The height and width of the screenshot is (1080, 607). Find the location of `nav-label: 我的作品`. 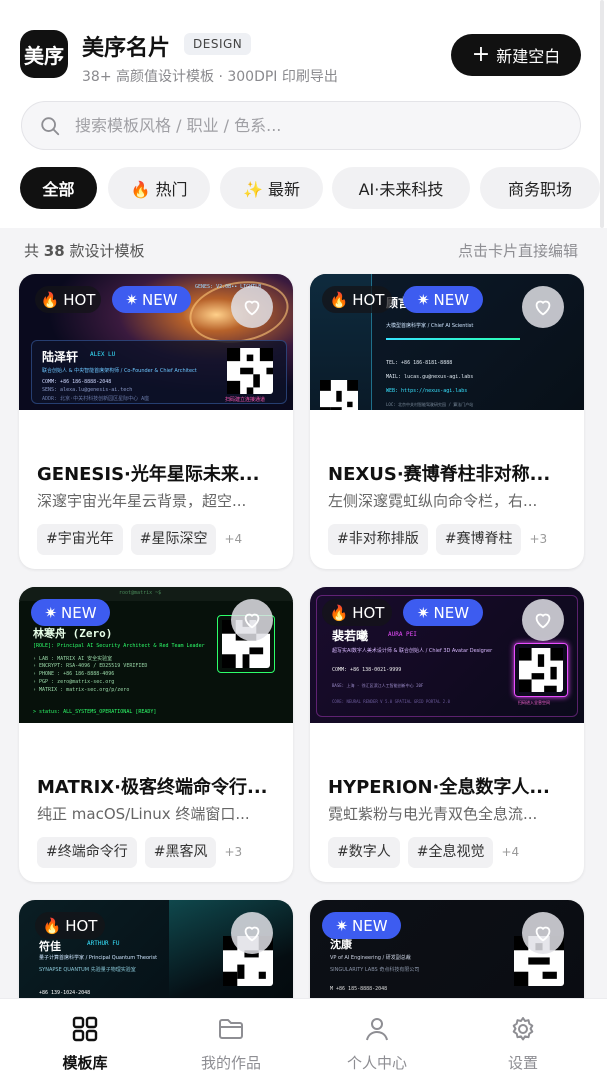

nav-label: 我的作品 is located at coordinates (230, 1063).